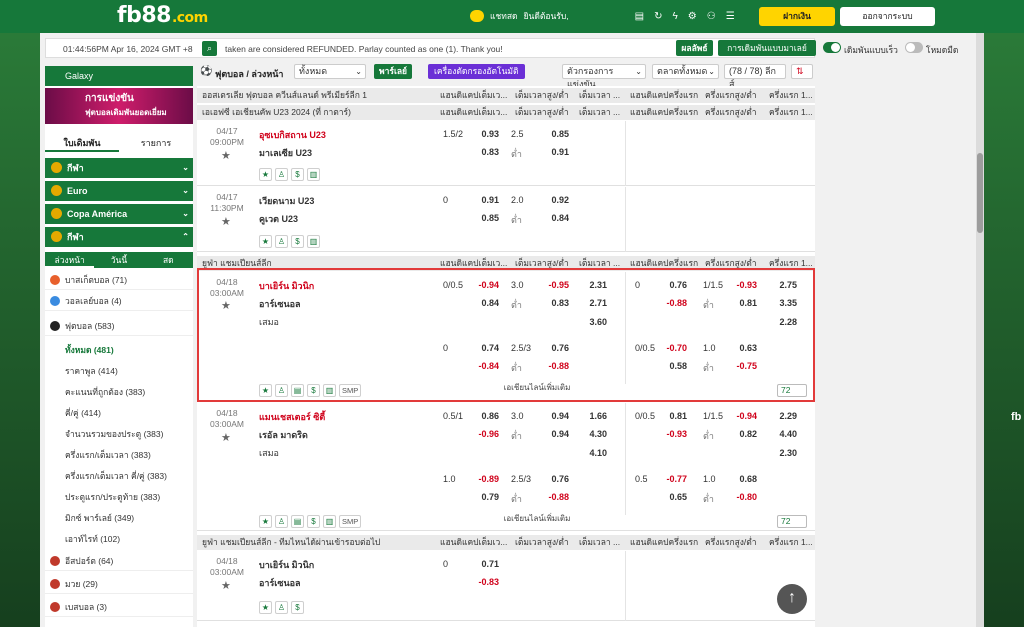  What do you see at coordinates (119, 584) in the screenshot?
I see `sport-boxing: มวย (29)` at bounding box center [119, 584].